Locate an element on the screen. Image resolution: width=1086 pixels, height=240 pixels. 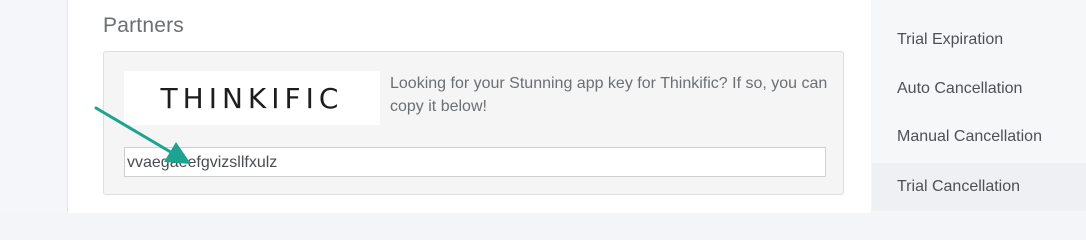
sidebar-item-auto-cancellation: Auto Cancellation is located at coordinates (979, 89).